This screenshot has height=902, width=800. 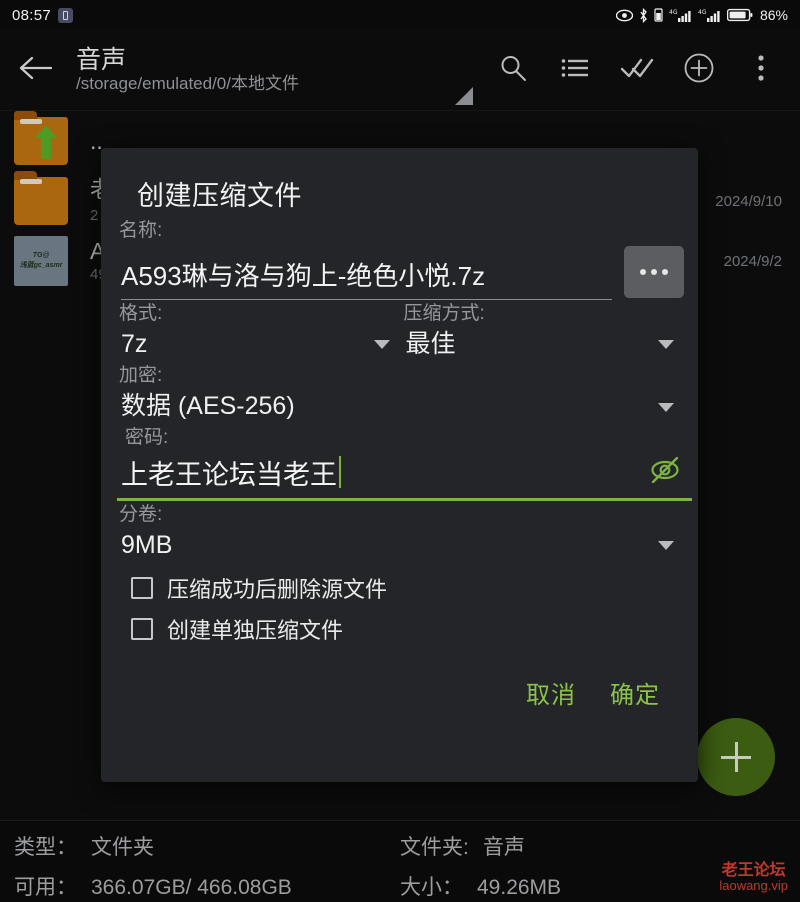 What do you see at coordinates (709, 15) in the screenshot?
I see `signal-4g-2-icon: 4G` at bounding box center [709, 15].